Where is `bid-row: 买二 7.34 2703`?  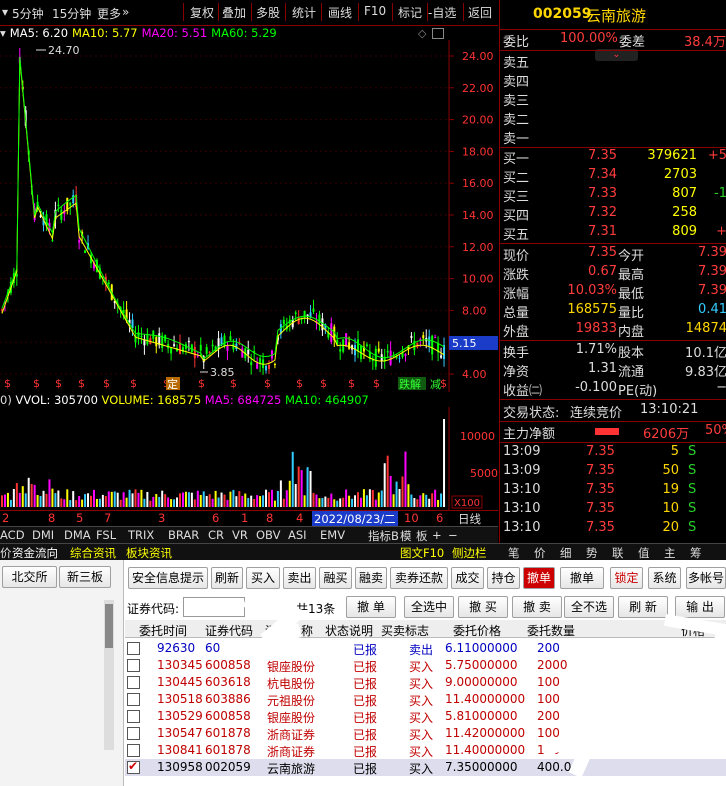 bid-row: 买二 7.34 2703 is located at coordinates (613, 176).